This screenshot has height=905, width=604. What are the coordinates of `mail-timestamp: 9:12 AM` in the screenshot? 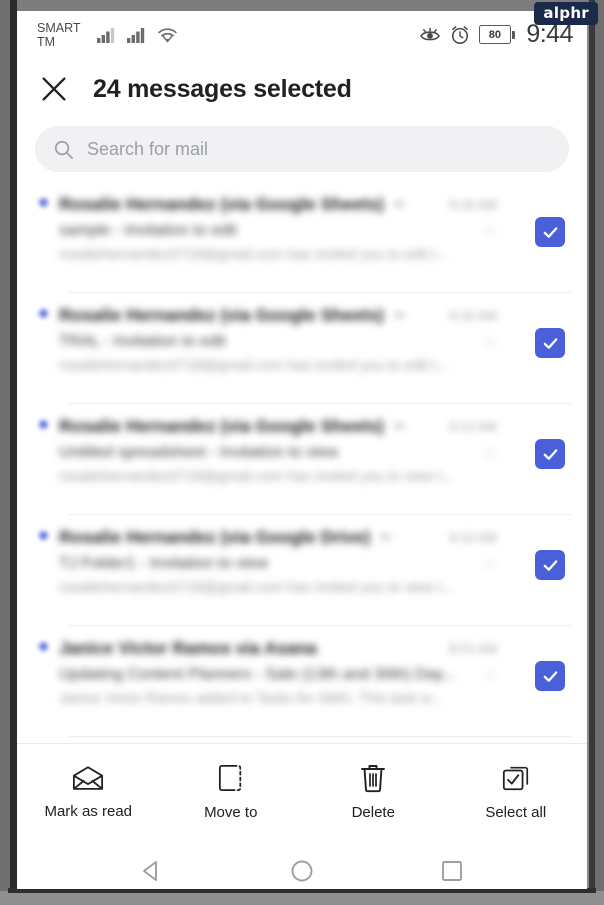 It's located at (473, 426).